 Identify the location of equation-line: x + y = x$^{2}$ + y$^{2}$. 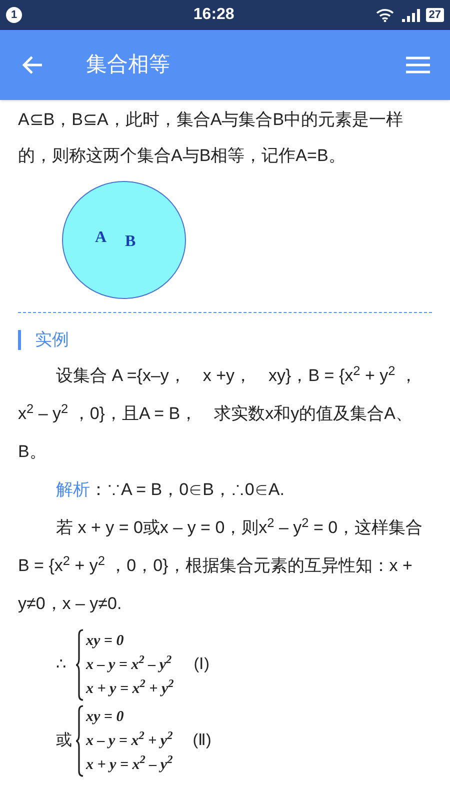
(130, 688).